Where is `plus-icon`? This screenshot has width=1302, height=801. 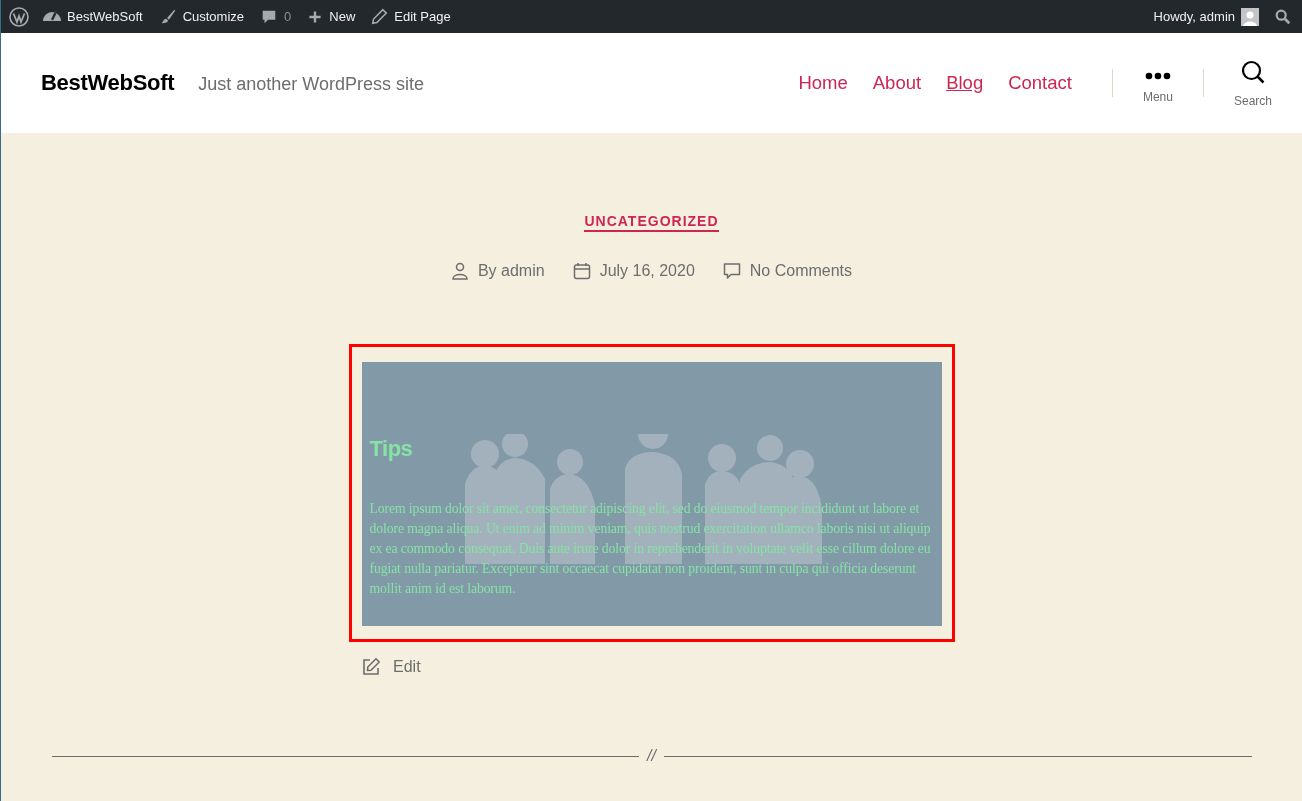
plus-icon is located at coordinates (315, 16).